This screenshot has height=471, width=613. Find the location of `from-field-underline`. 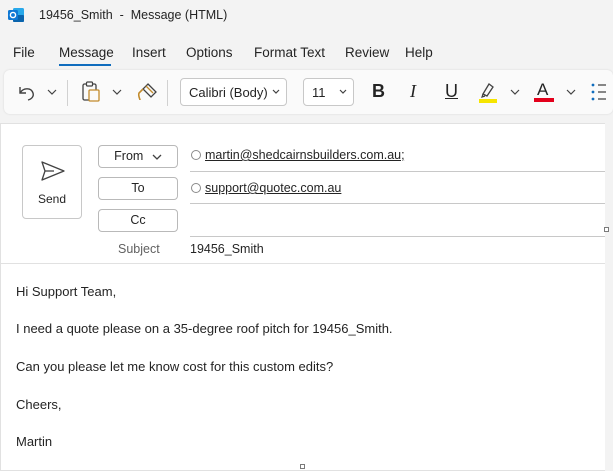

from-field-underline is located at coordinates (397, 171).